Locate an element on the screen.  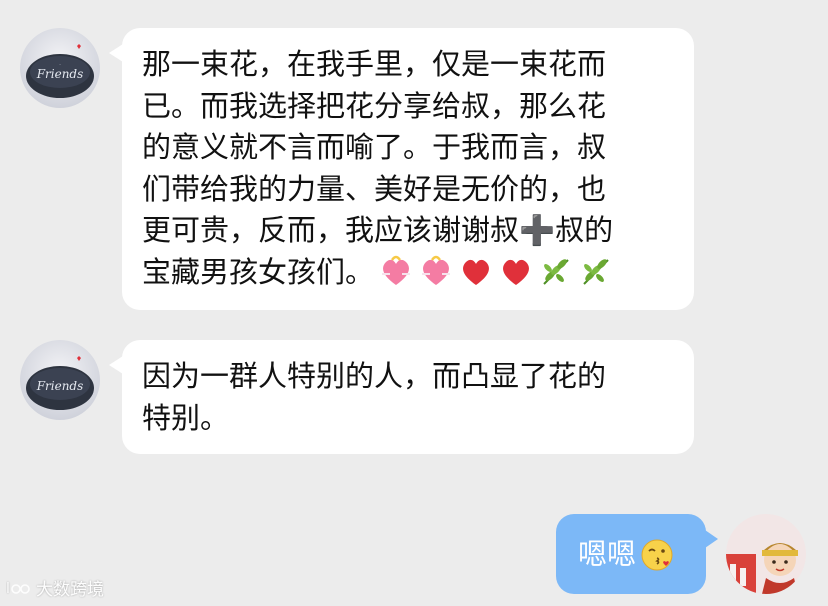
watermark-logo-icon: l is located at coordinates (18, 589).